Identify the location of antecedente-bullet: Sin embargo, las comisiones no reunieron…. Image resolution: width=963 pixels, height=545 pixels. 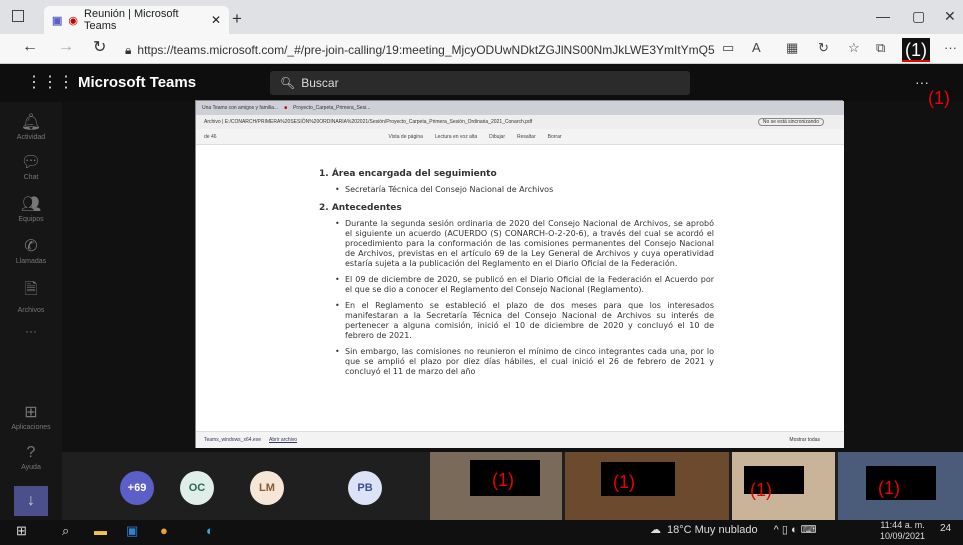
(522, 362).